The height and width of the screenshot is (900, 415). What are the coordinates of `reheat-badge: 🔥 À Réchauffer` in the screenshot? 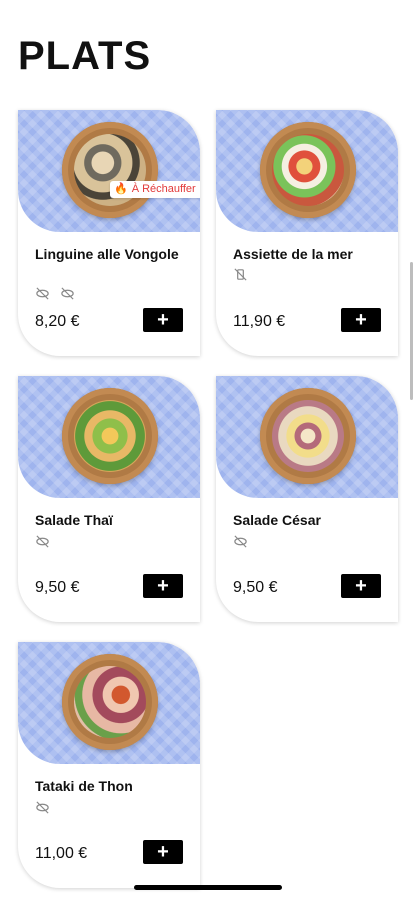 It's located at (155, 189).